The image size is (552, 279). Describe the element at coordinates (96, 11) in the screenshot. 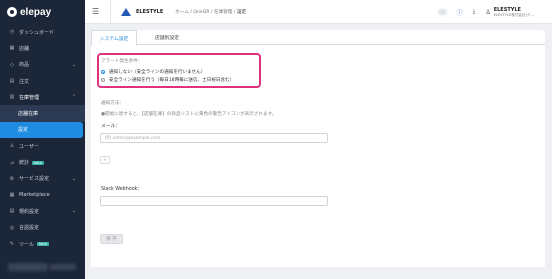

I see `menu-icon: ☰` at that location.